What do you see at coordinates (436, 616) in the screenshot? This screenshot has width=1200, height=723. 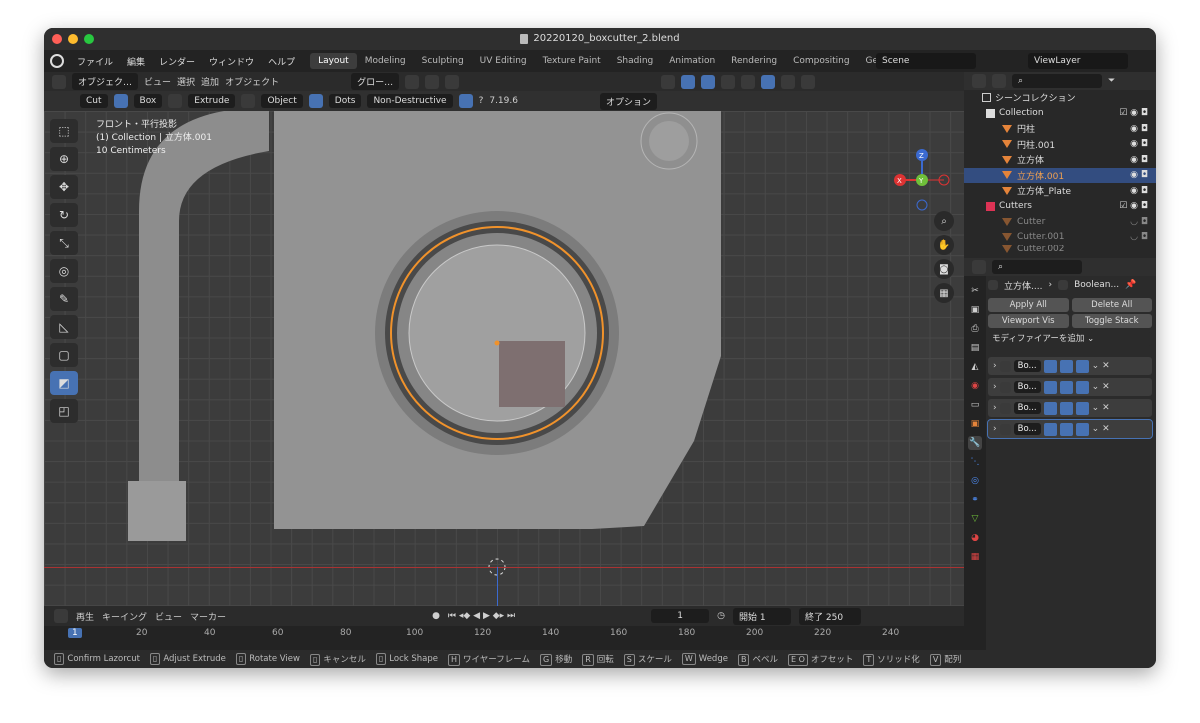 I see `record-icon: ●` at bounding box center [436, 616].